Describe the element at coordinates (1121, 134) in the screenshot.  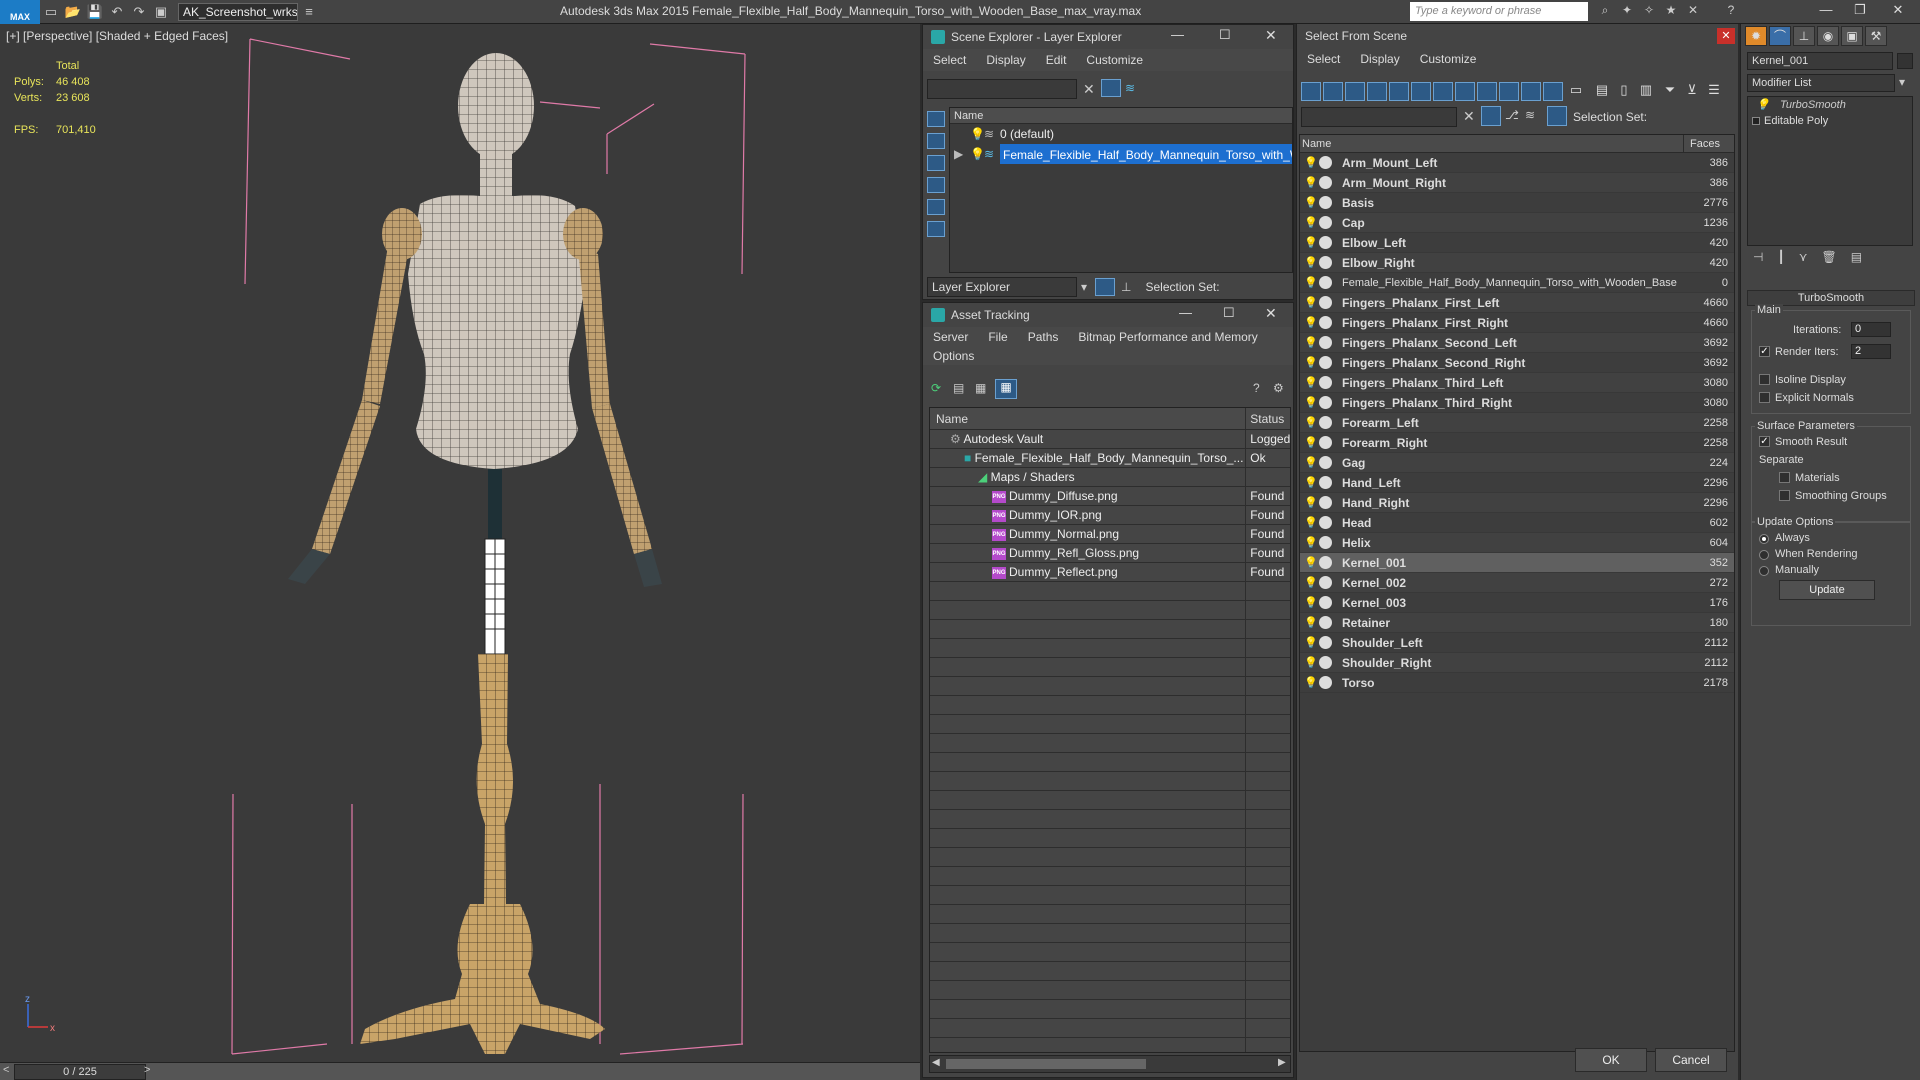
I see `layer-row: 💡 ≋ 0 (default)` at that location.